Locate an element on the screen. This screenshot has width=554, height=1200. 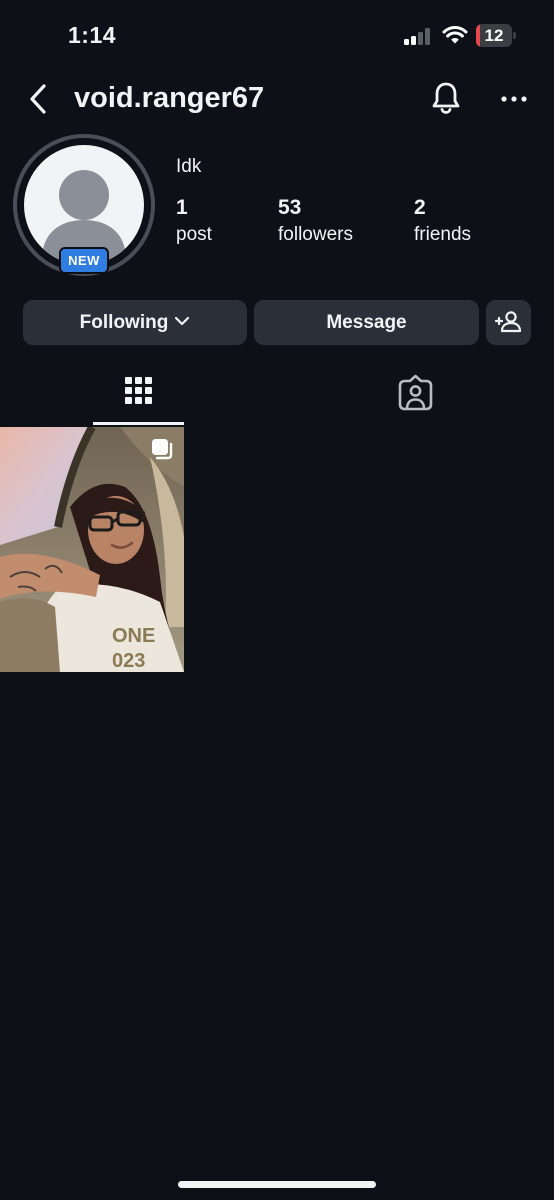
following-button: Following is located at coordinates (135, 322).